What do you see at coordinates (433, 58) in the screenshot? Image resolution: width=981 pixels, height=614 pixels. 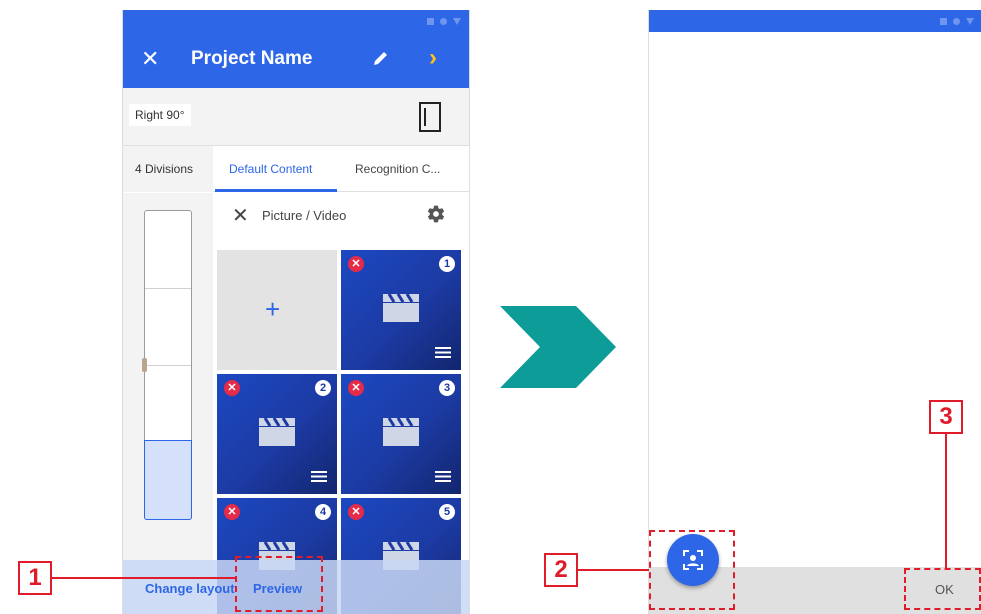 I see `chevron-right-icon: ›` at bounding box center [433, 58].